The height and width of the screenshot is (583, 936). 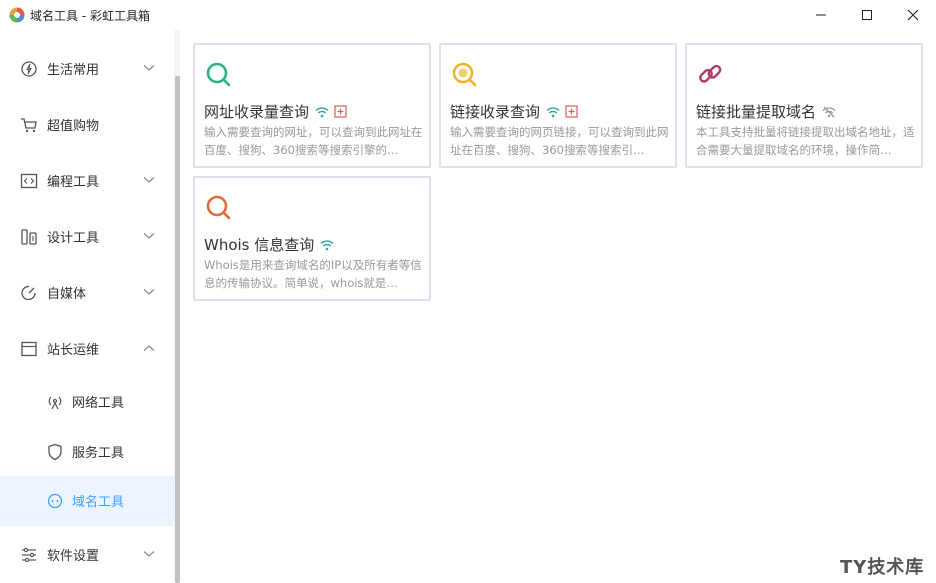 I want to click on sidebar-item-label: 域名工具, so click(x=98, y=502).